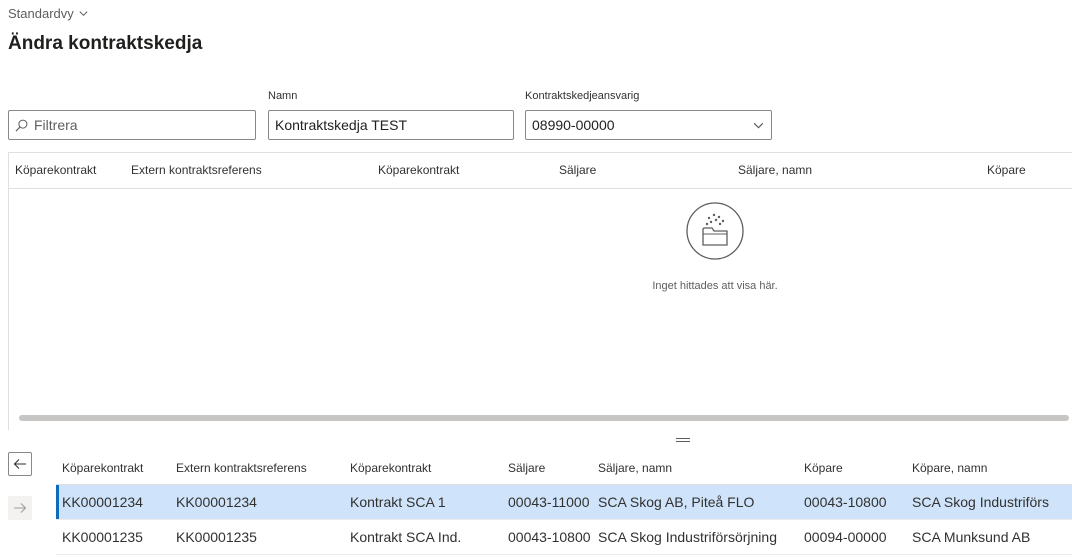 This screenshot has height=560, width=1072. Describe the element at coordinates (113, 537) in the screenshot. I see `cell-buyer-contract: KK00001235` at that location.